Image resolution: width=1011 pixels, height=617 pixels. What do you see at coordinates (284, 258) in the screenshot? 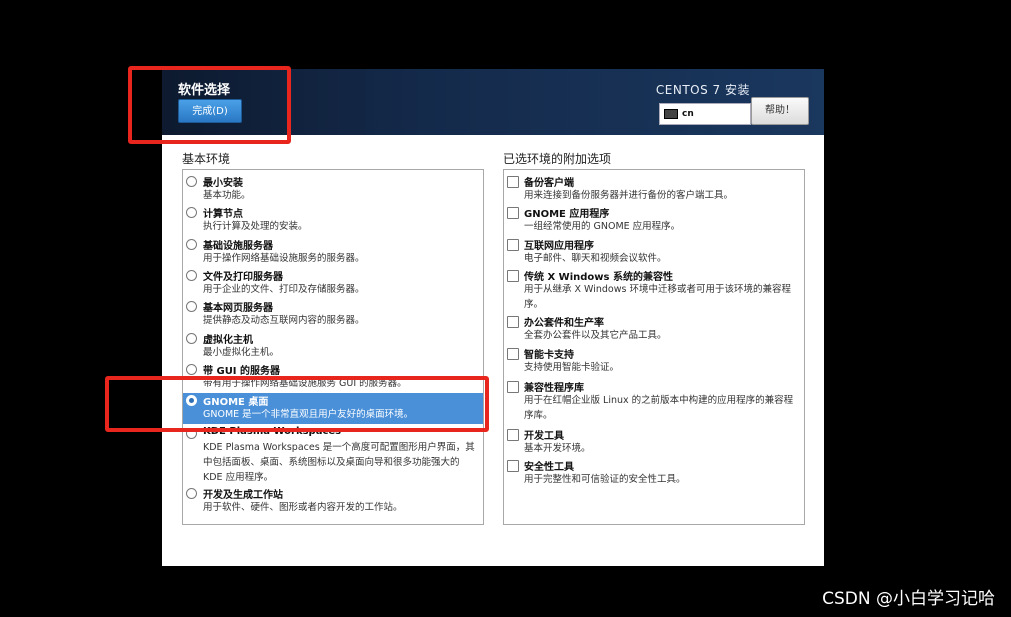
I see `item-desc: 用于操作网络基础设施服务的服务器。` at bounding box center [284, 258].